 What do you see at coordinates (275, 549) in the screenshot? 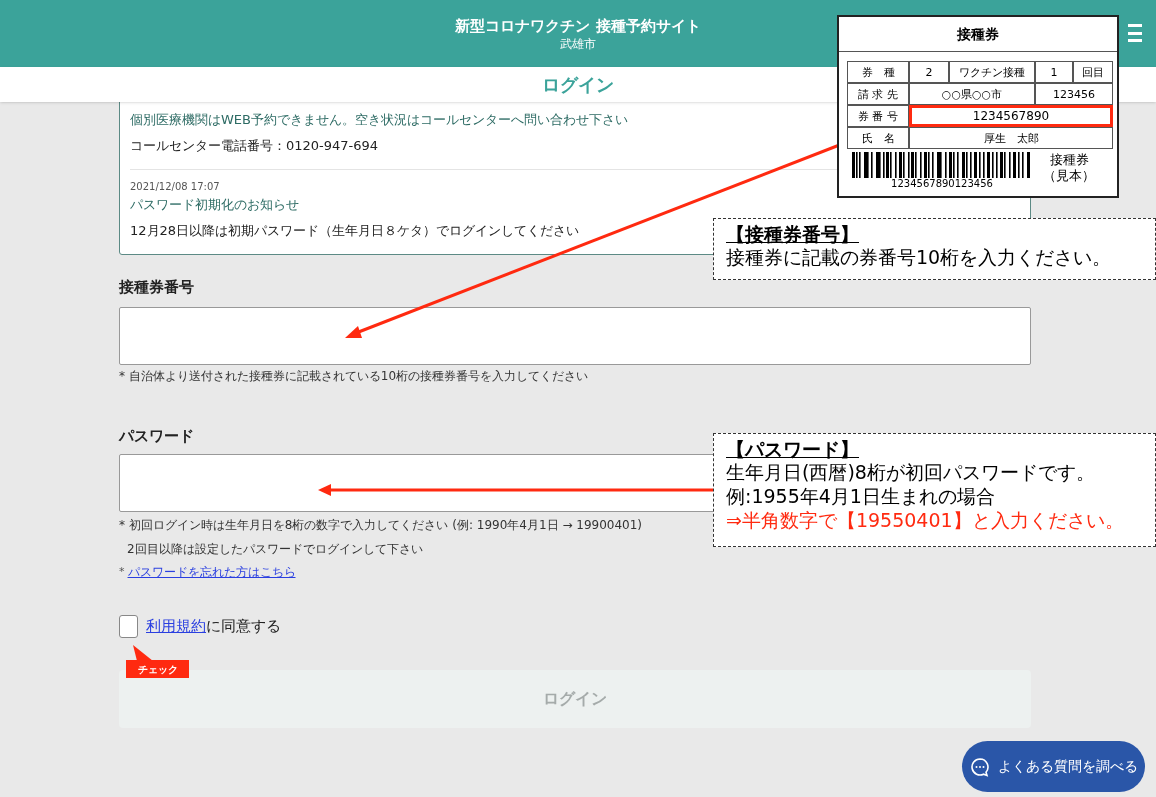
I see `field-hint: 2回目以降は設定したパスワードでログインして下さい` at bounding box center [275, 549].